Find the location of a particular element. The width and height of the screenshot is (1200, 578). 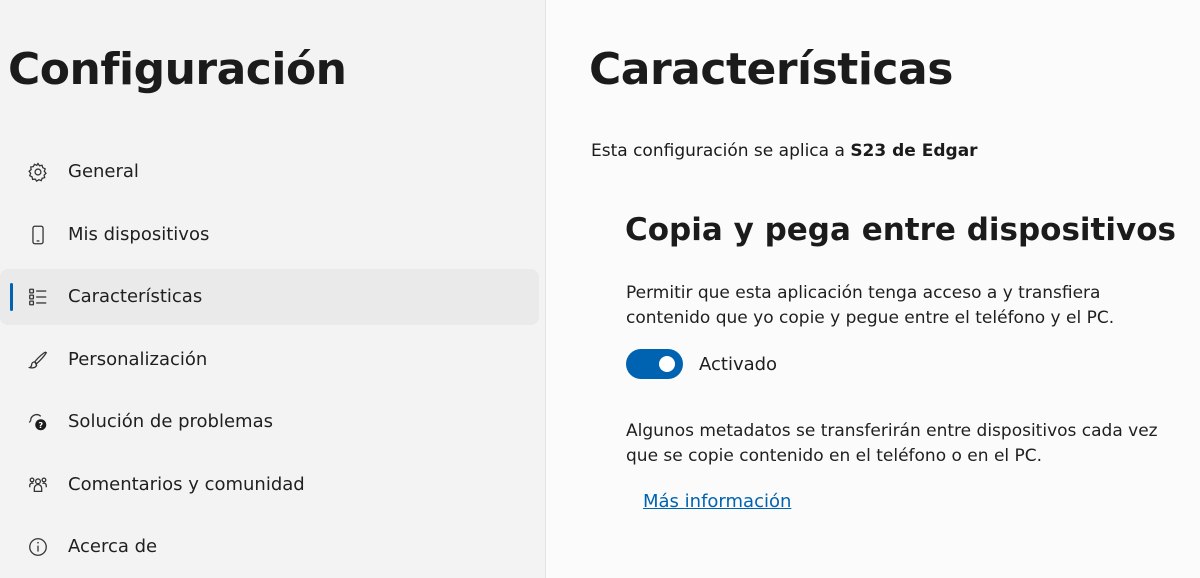

sidebar-item-general: General is located at coordinates (269, 172).